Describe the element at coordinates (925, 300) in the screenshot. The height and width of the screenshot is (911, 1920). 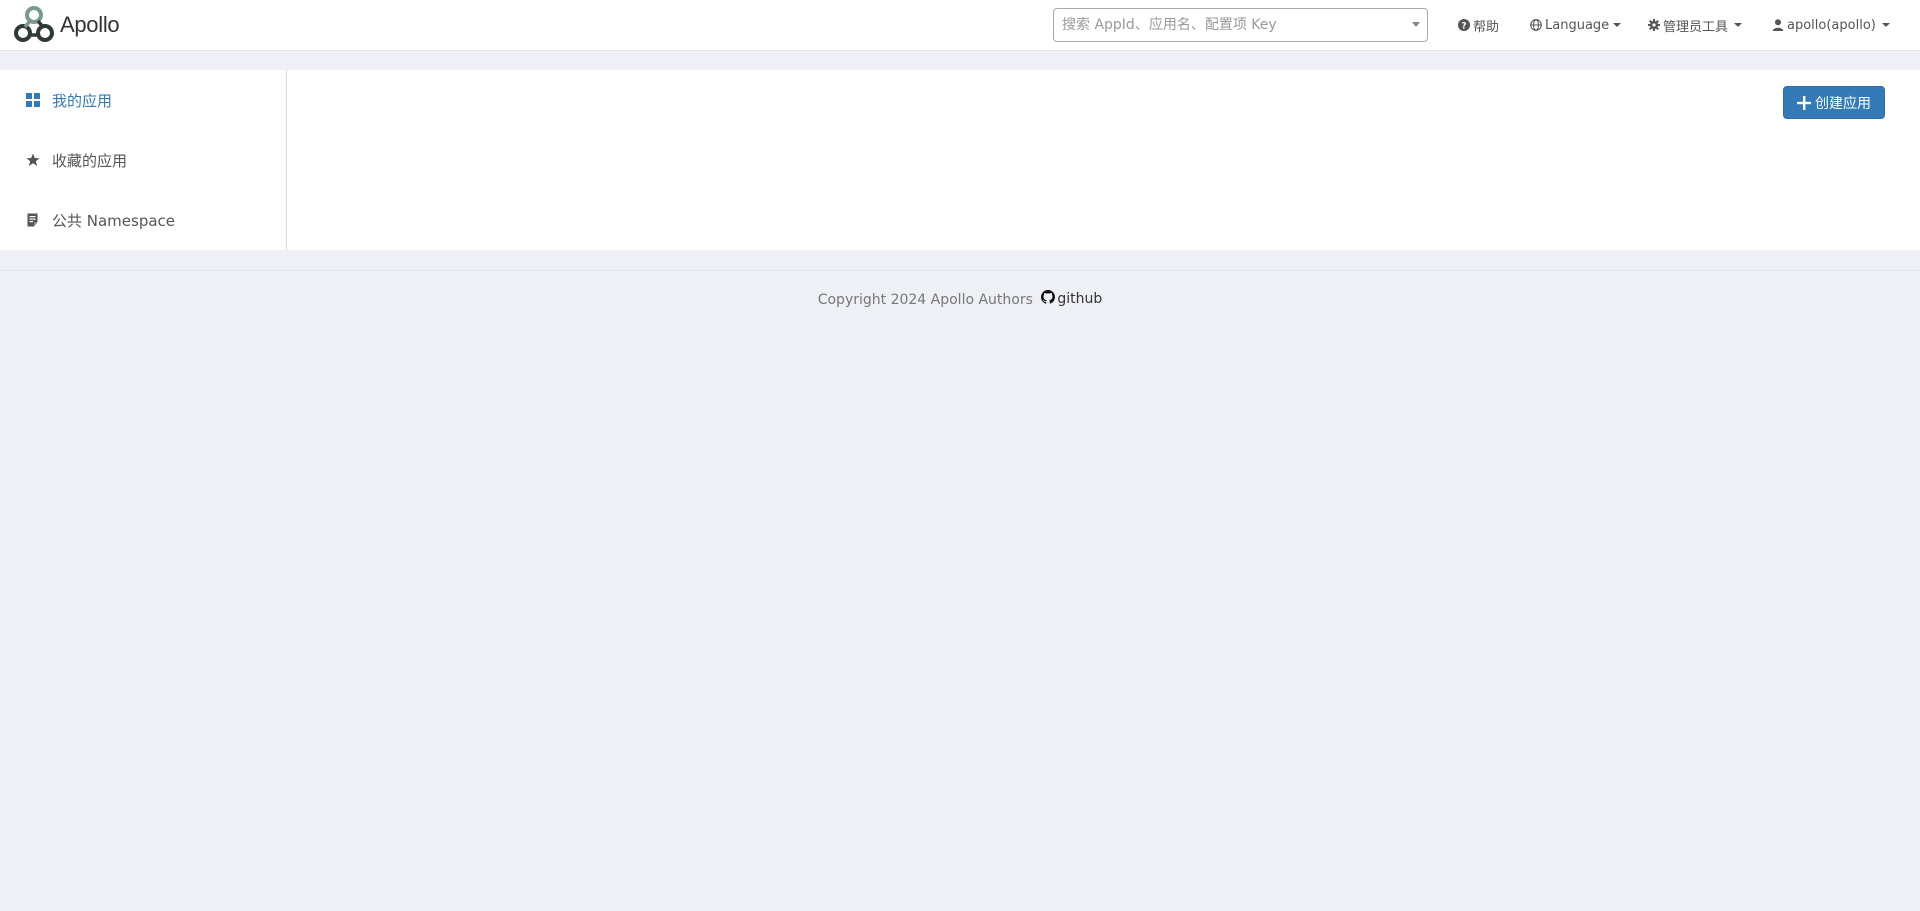
I see `copyright-text: Copyright 2024 Apollo Authors` at that location.